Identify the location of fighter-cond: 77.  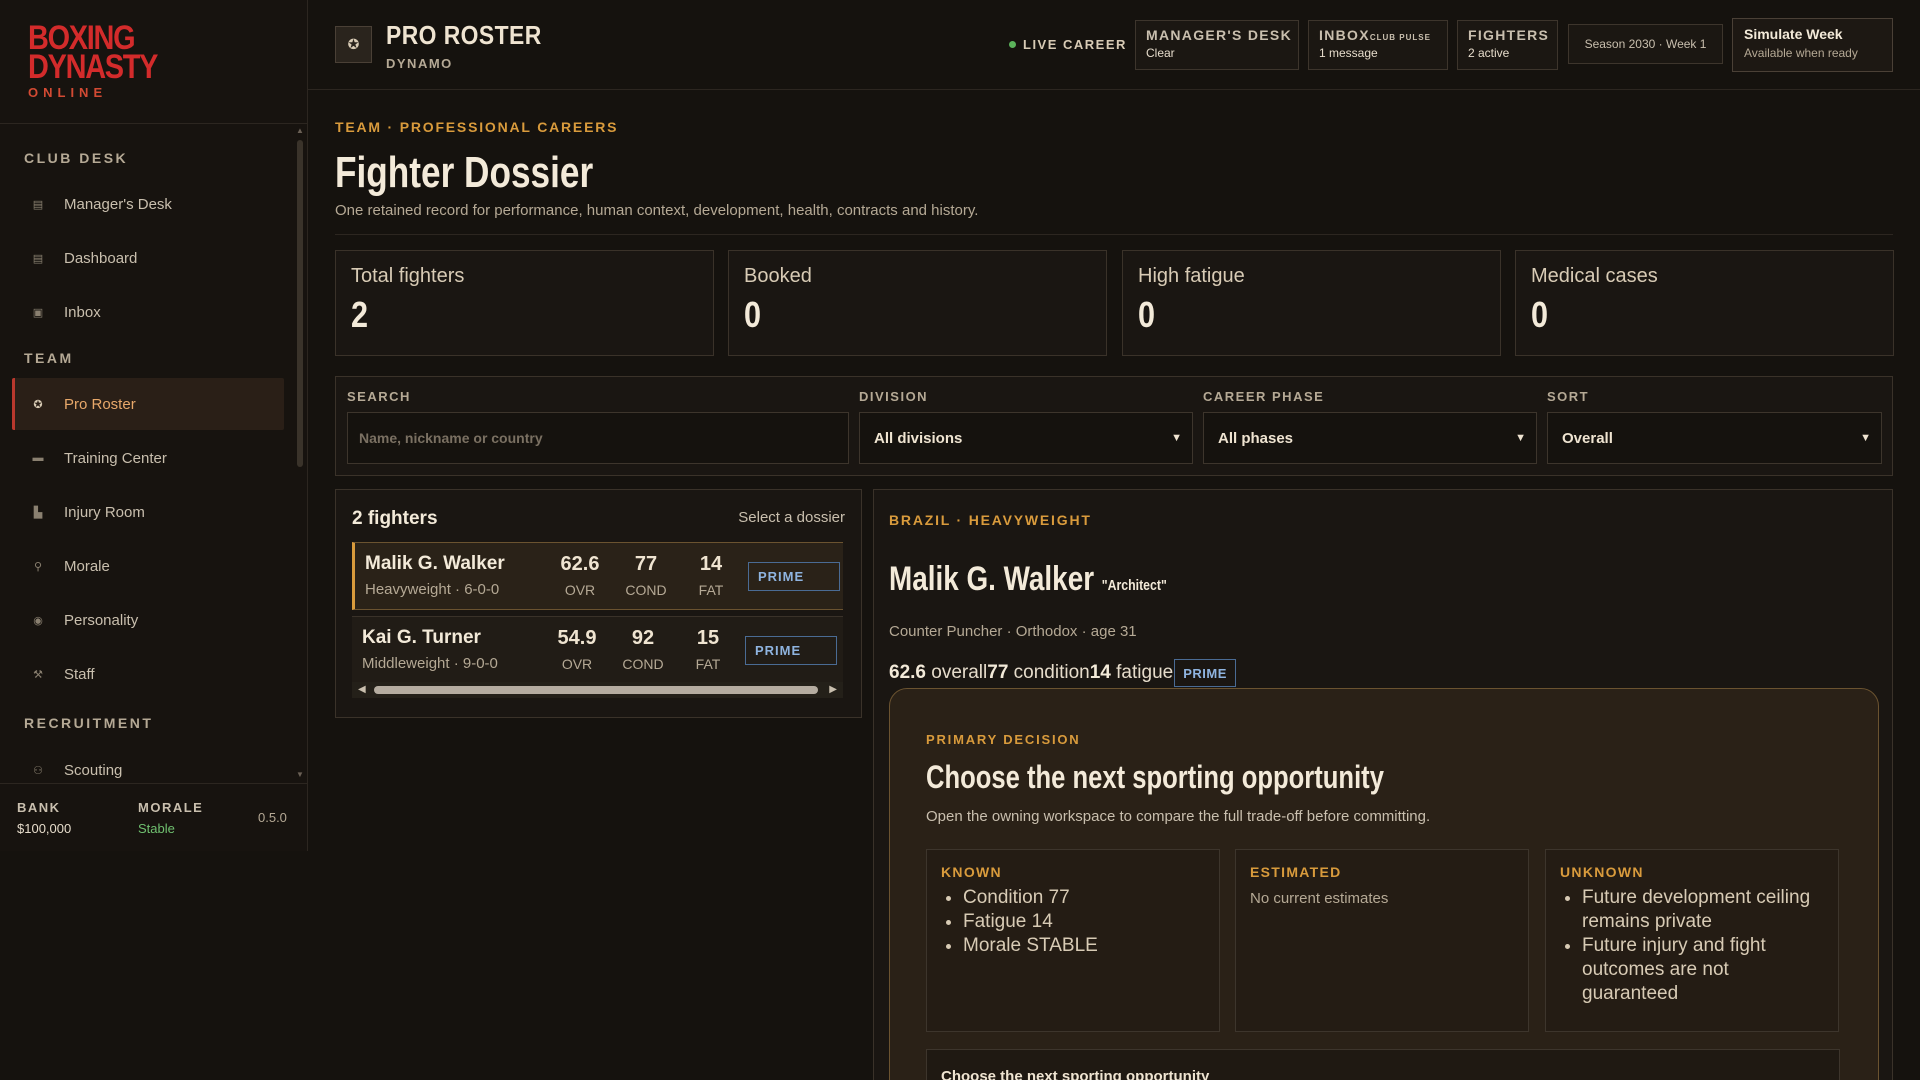
(646, 564).